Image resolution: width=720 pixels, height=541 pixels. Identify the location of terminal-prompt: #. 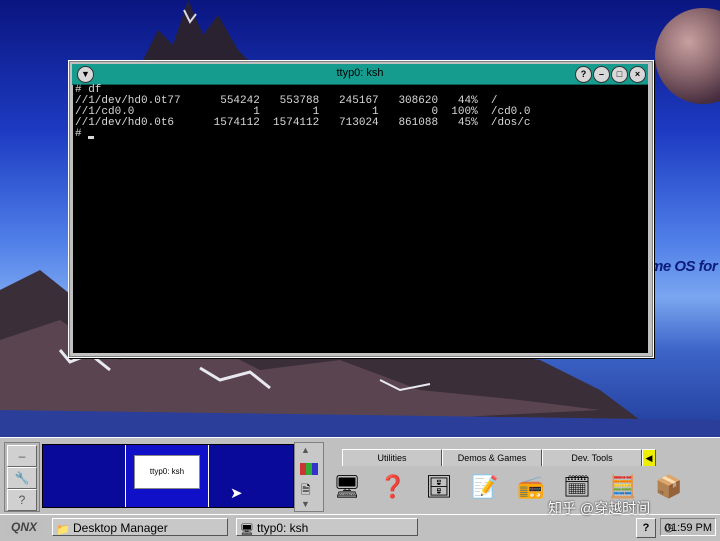
(82, 134).